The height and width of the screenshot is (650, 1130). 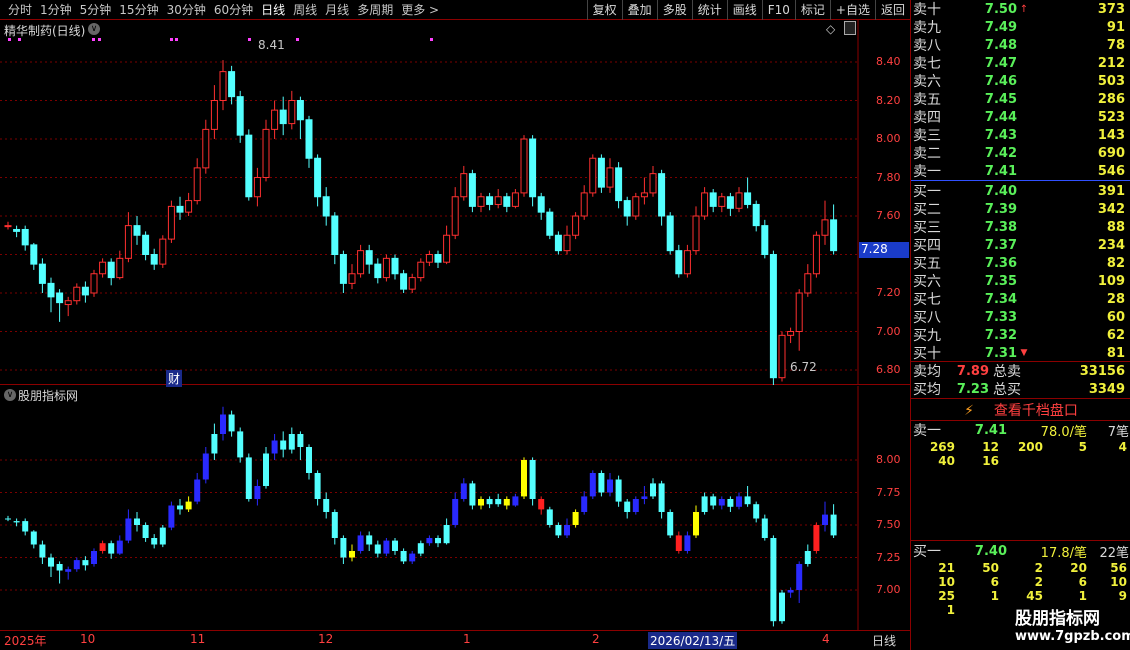 What do you see at coordinates (1020, 45) in the screenshot?
I see `ask-row: 卖八 7.48 78` at bounding box center [1020, 45].